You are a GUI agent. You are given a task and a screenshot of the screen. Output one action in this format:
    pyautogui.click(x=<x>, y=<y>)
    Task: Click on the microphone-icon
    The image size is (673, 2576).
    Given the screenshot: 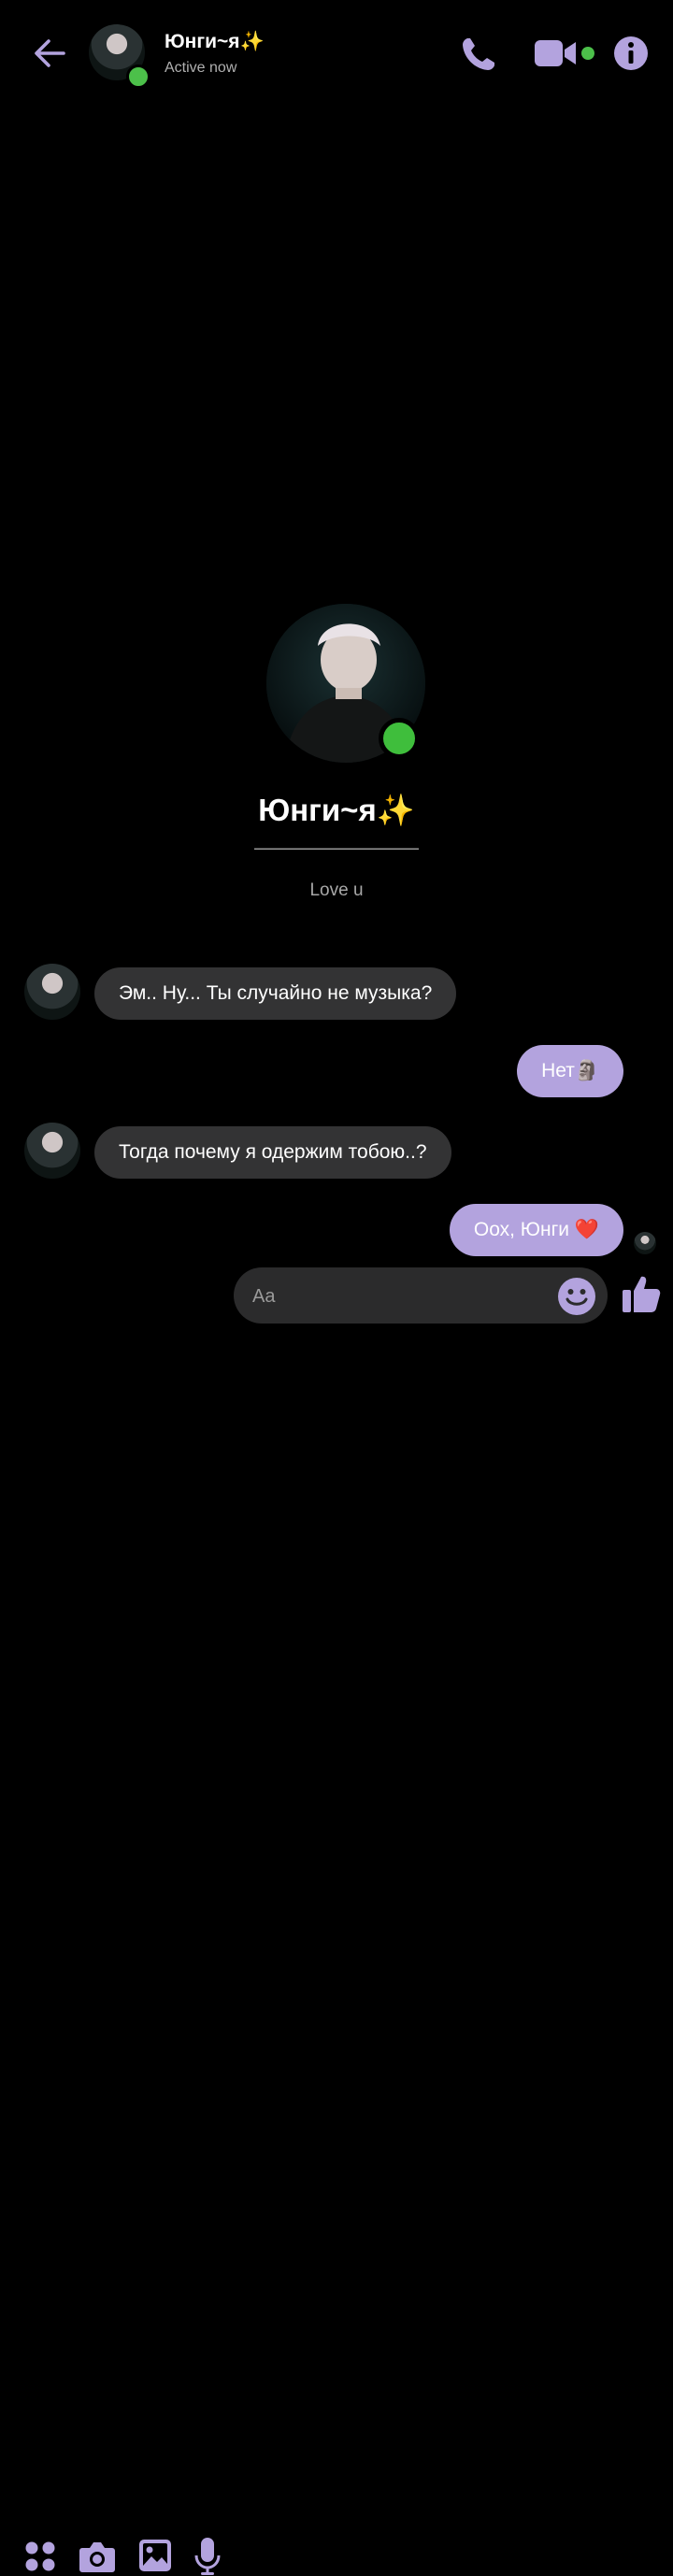 What is the action you would take?
    pyautogui.click(x=207, y=2556)
    